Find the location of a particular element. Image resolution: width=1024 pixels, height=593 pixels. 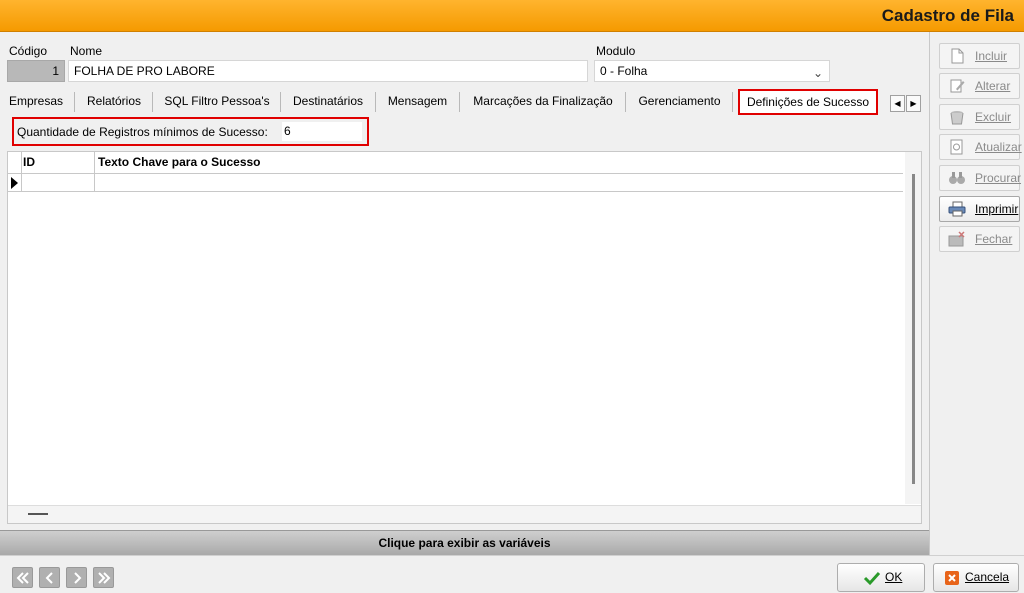

checkmark-icon is located at coordinates (872, 578).